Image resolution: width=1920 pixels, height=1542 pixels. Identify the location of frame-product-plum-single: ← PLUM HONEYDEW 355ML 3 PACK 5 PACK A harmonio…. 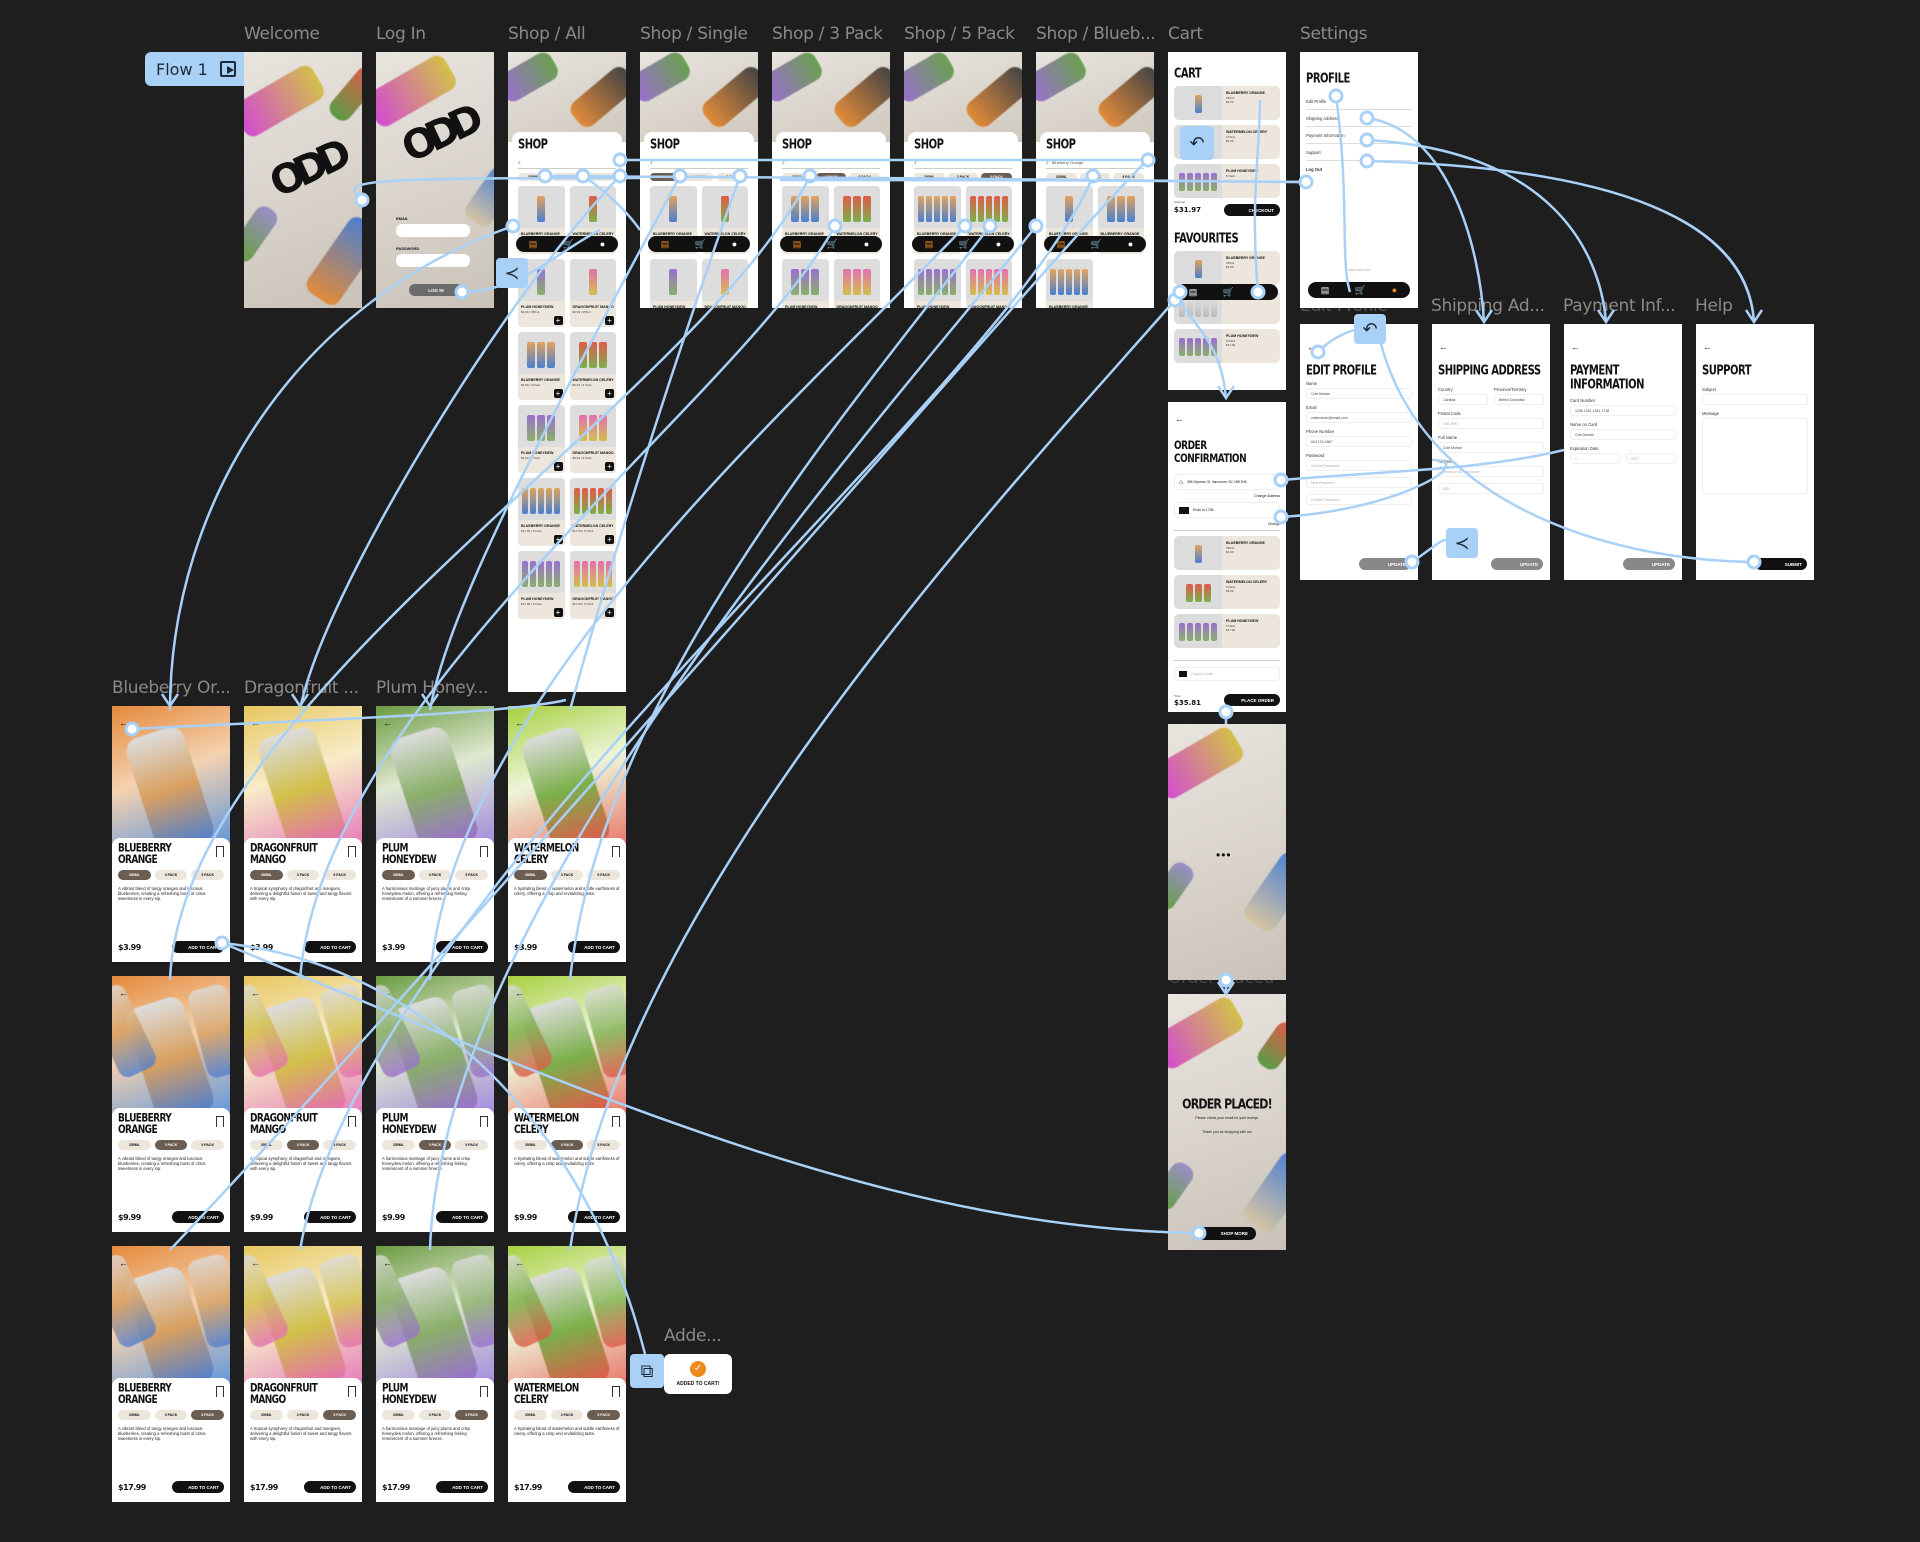
(435, 834).